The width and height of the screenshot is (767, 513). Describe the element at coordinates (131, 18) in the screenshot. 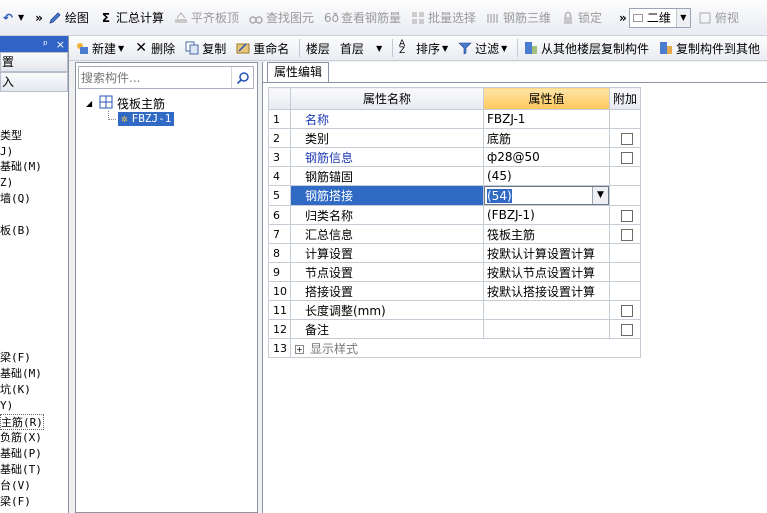

I see `summary-calc-button: Σ 汇总计算` at that location.